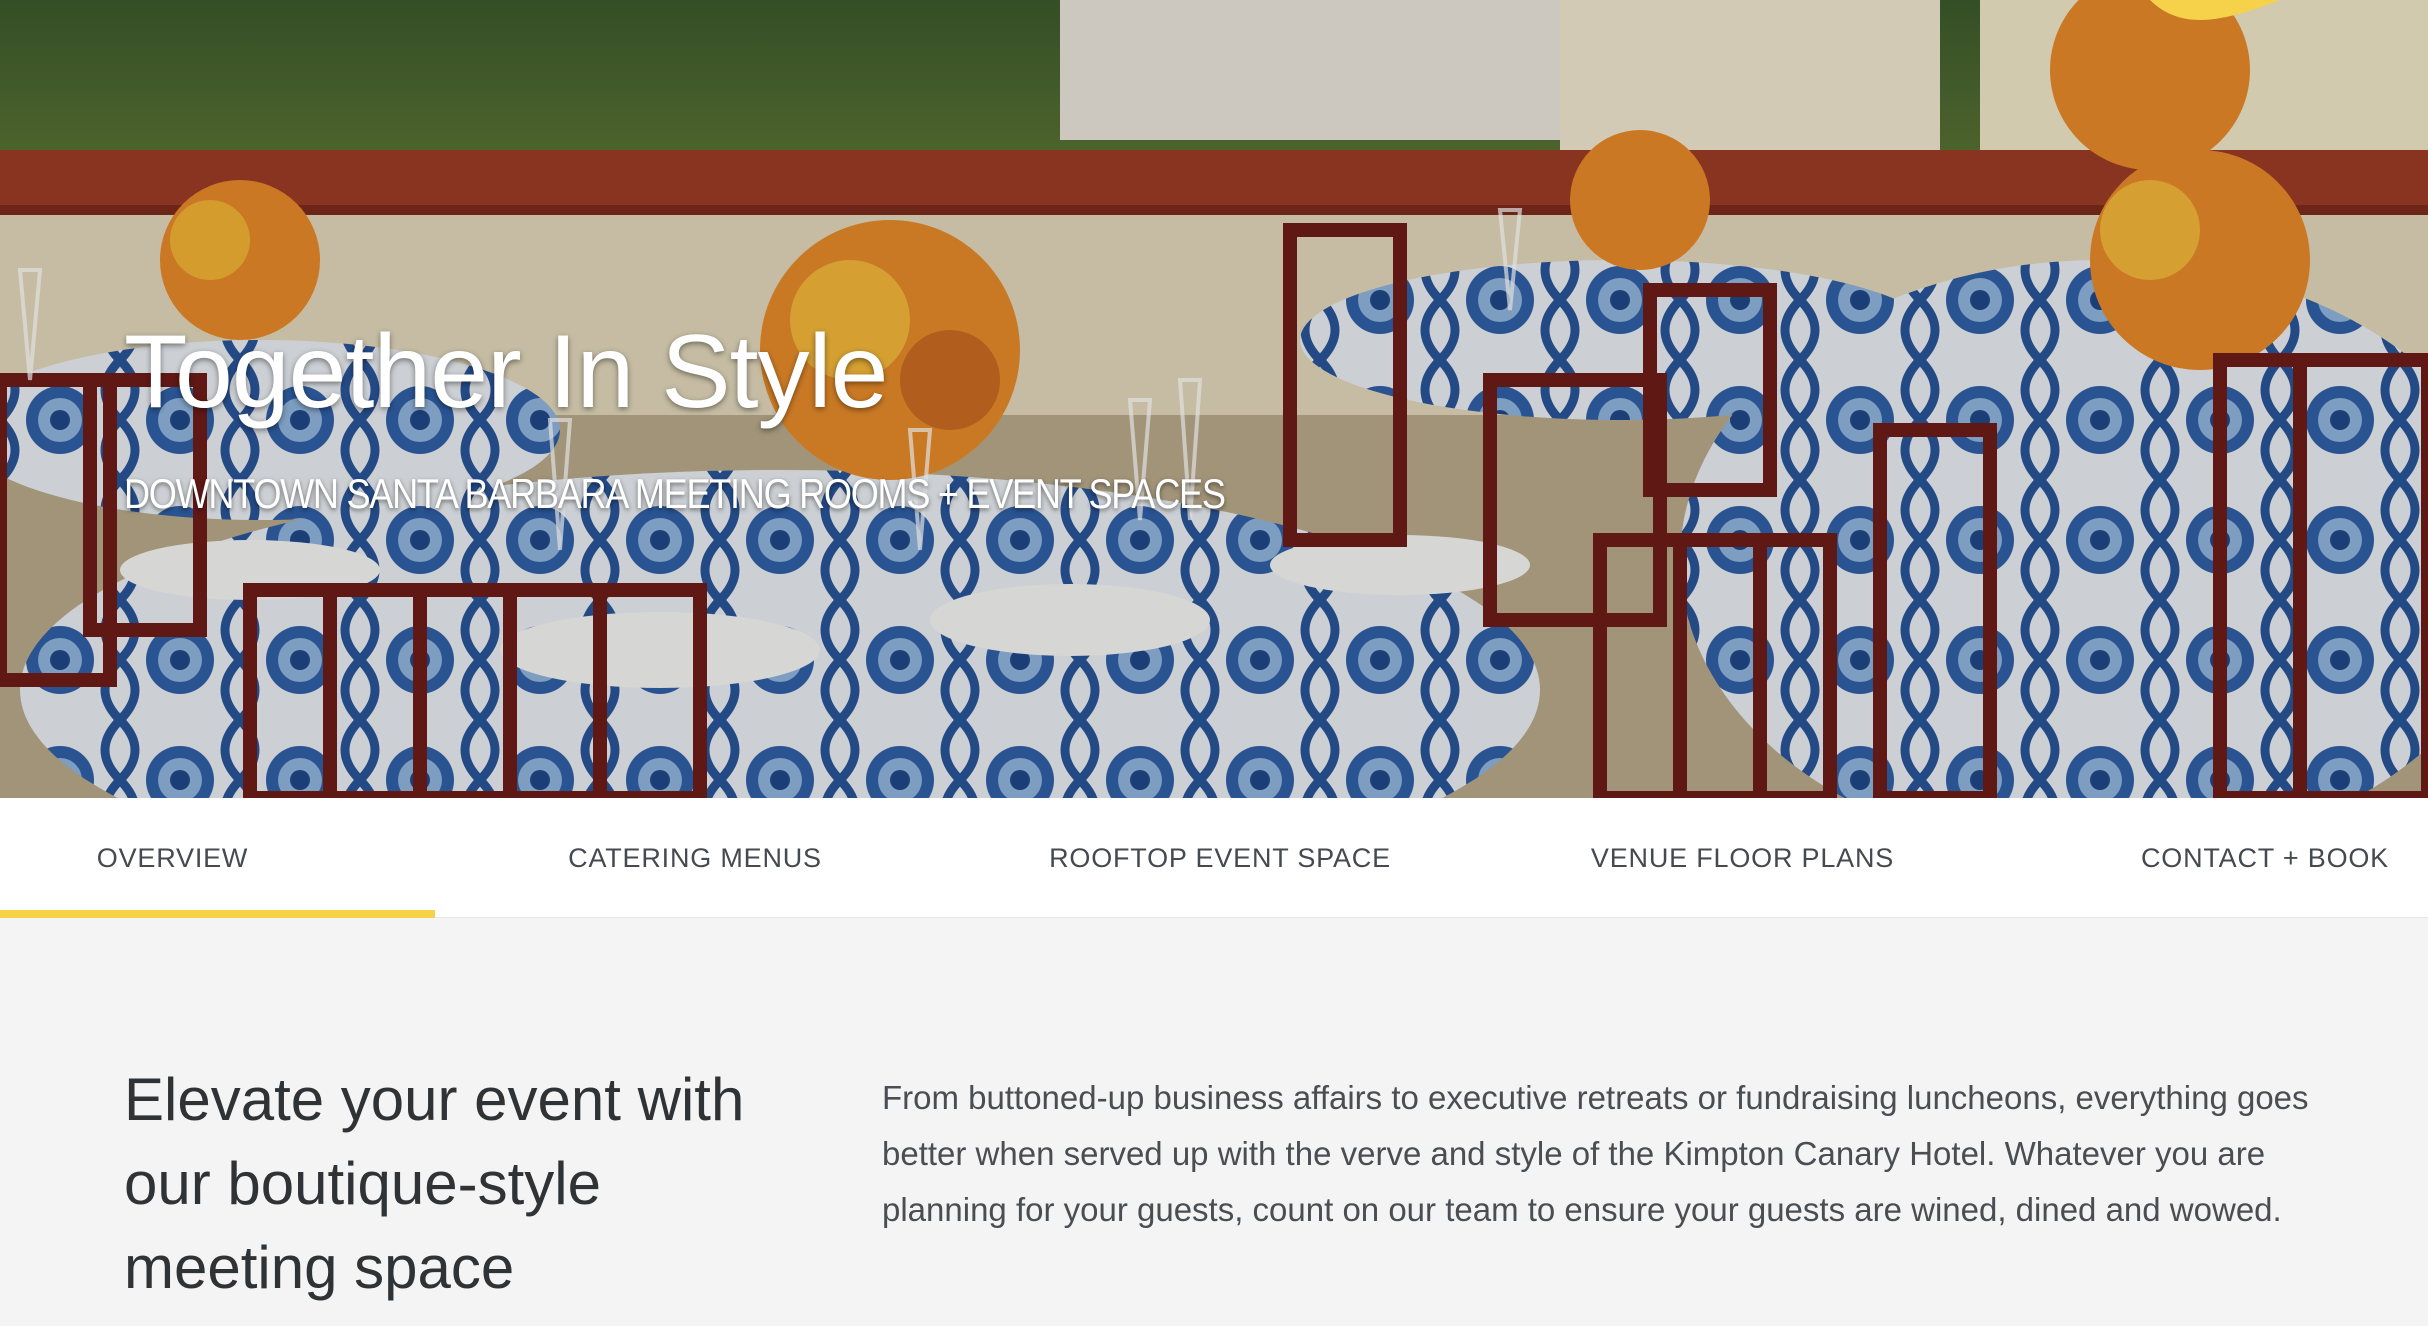 The width and height of the screenshot is (2428, 1326). What do you see at coordinates (1742, 858) in the screenshot?
I see `tab-venue-floor-plans: VENUE FLOOR PLANS` at bounding box center [1742, 858].